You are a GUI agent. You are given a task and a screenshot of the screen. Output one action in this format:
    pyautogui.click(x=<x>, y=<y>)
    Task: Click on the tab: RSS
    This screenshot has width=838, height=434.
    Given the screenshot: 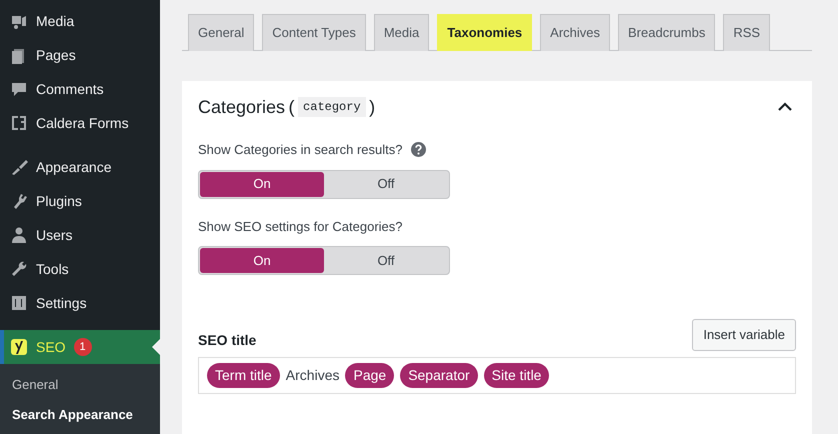 What is the action you would take?
    pyautogui.click(x=746, y=32)
    